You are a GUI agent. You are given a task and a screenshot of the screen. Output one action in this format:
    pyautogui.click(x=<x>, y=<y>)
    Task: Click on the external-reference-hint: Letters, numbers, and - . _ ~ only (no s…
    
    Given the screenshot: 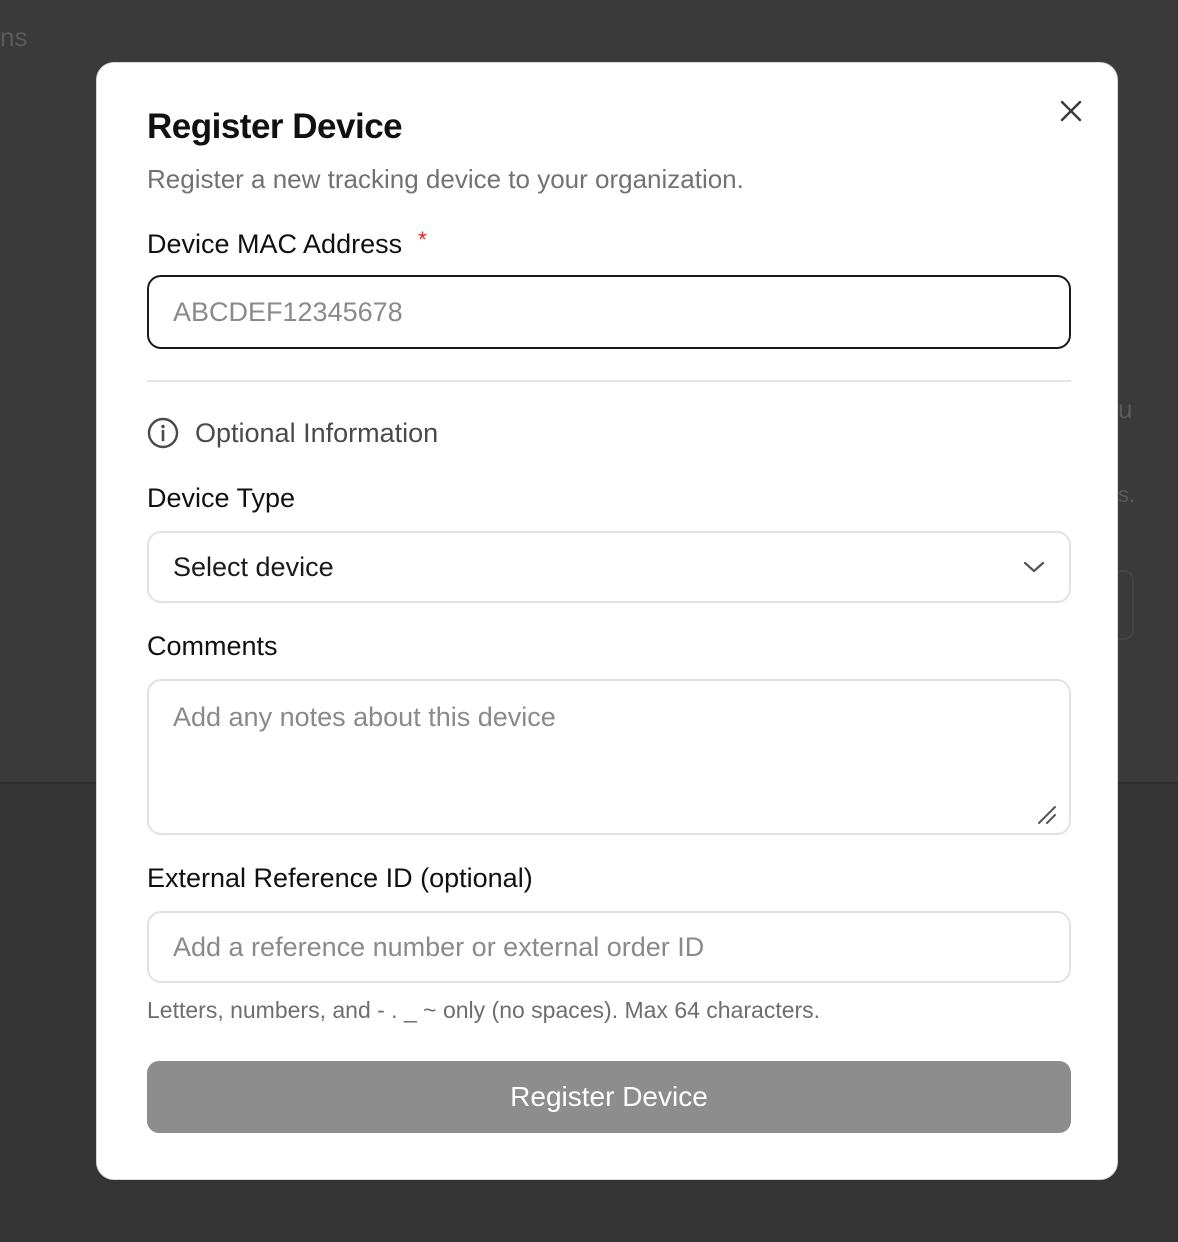 What is the action you would take?
    pyautogui.click(x=484, y=1010)
    